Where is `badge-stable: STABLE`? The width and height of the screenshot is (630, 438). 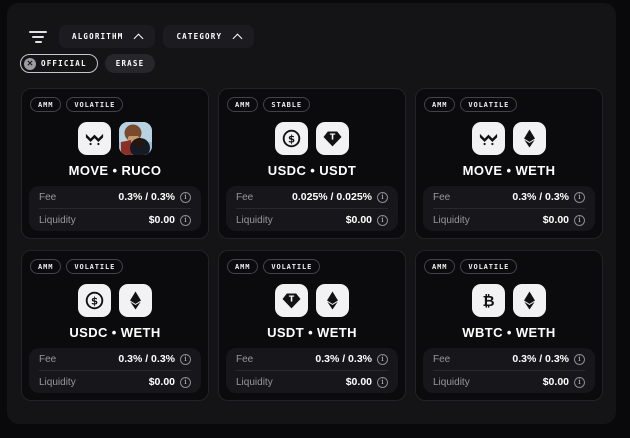 badge-stable: STABLE is located at coordinates (287, 104).